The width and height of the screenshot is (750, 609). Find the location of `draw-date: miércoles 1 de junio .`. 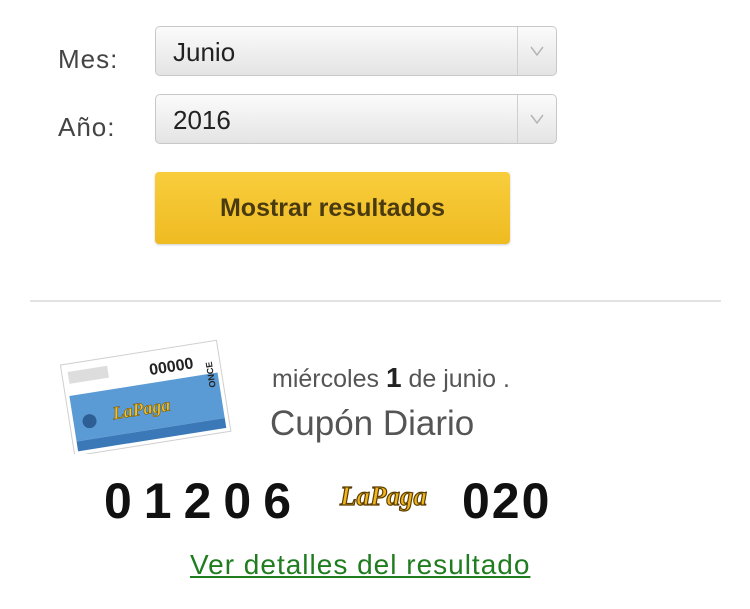

draw-date: miércoles 1 de junio . is located at coordinates (391, 378).